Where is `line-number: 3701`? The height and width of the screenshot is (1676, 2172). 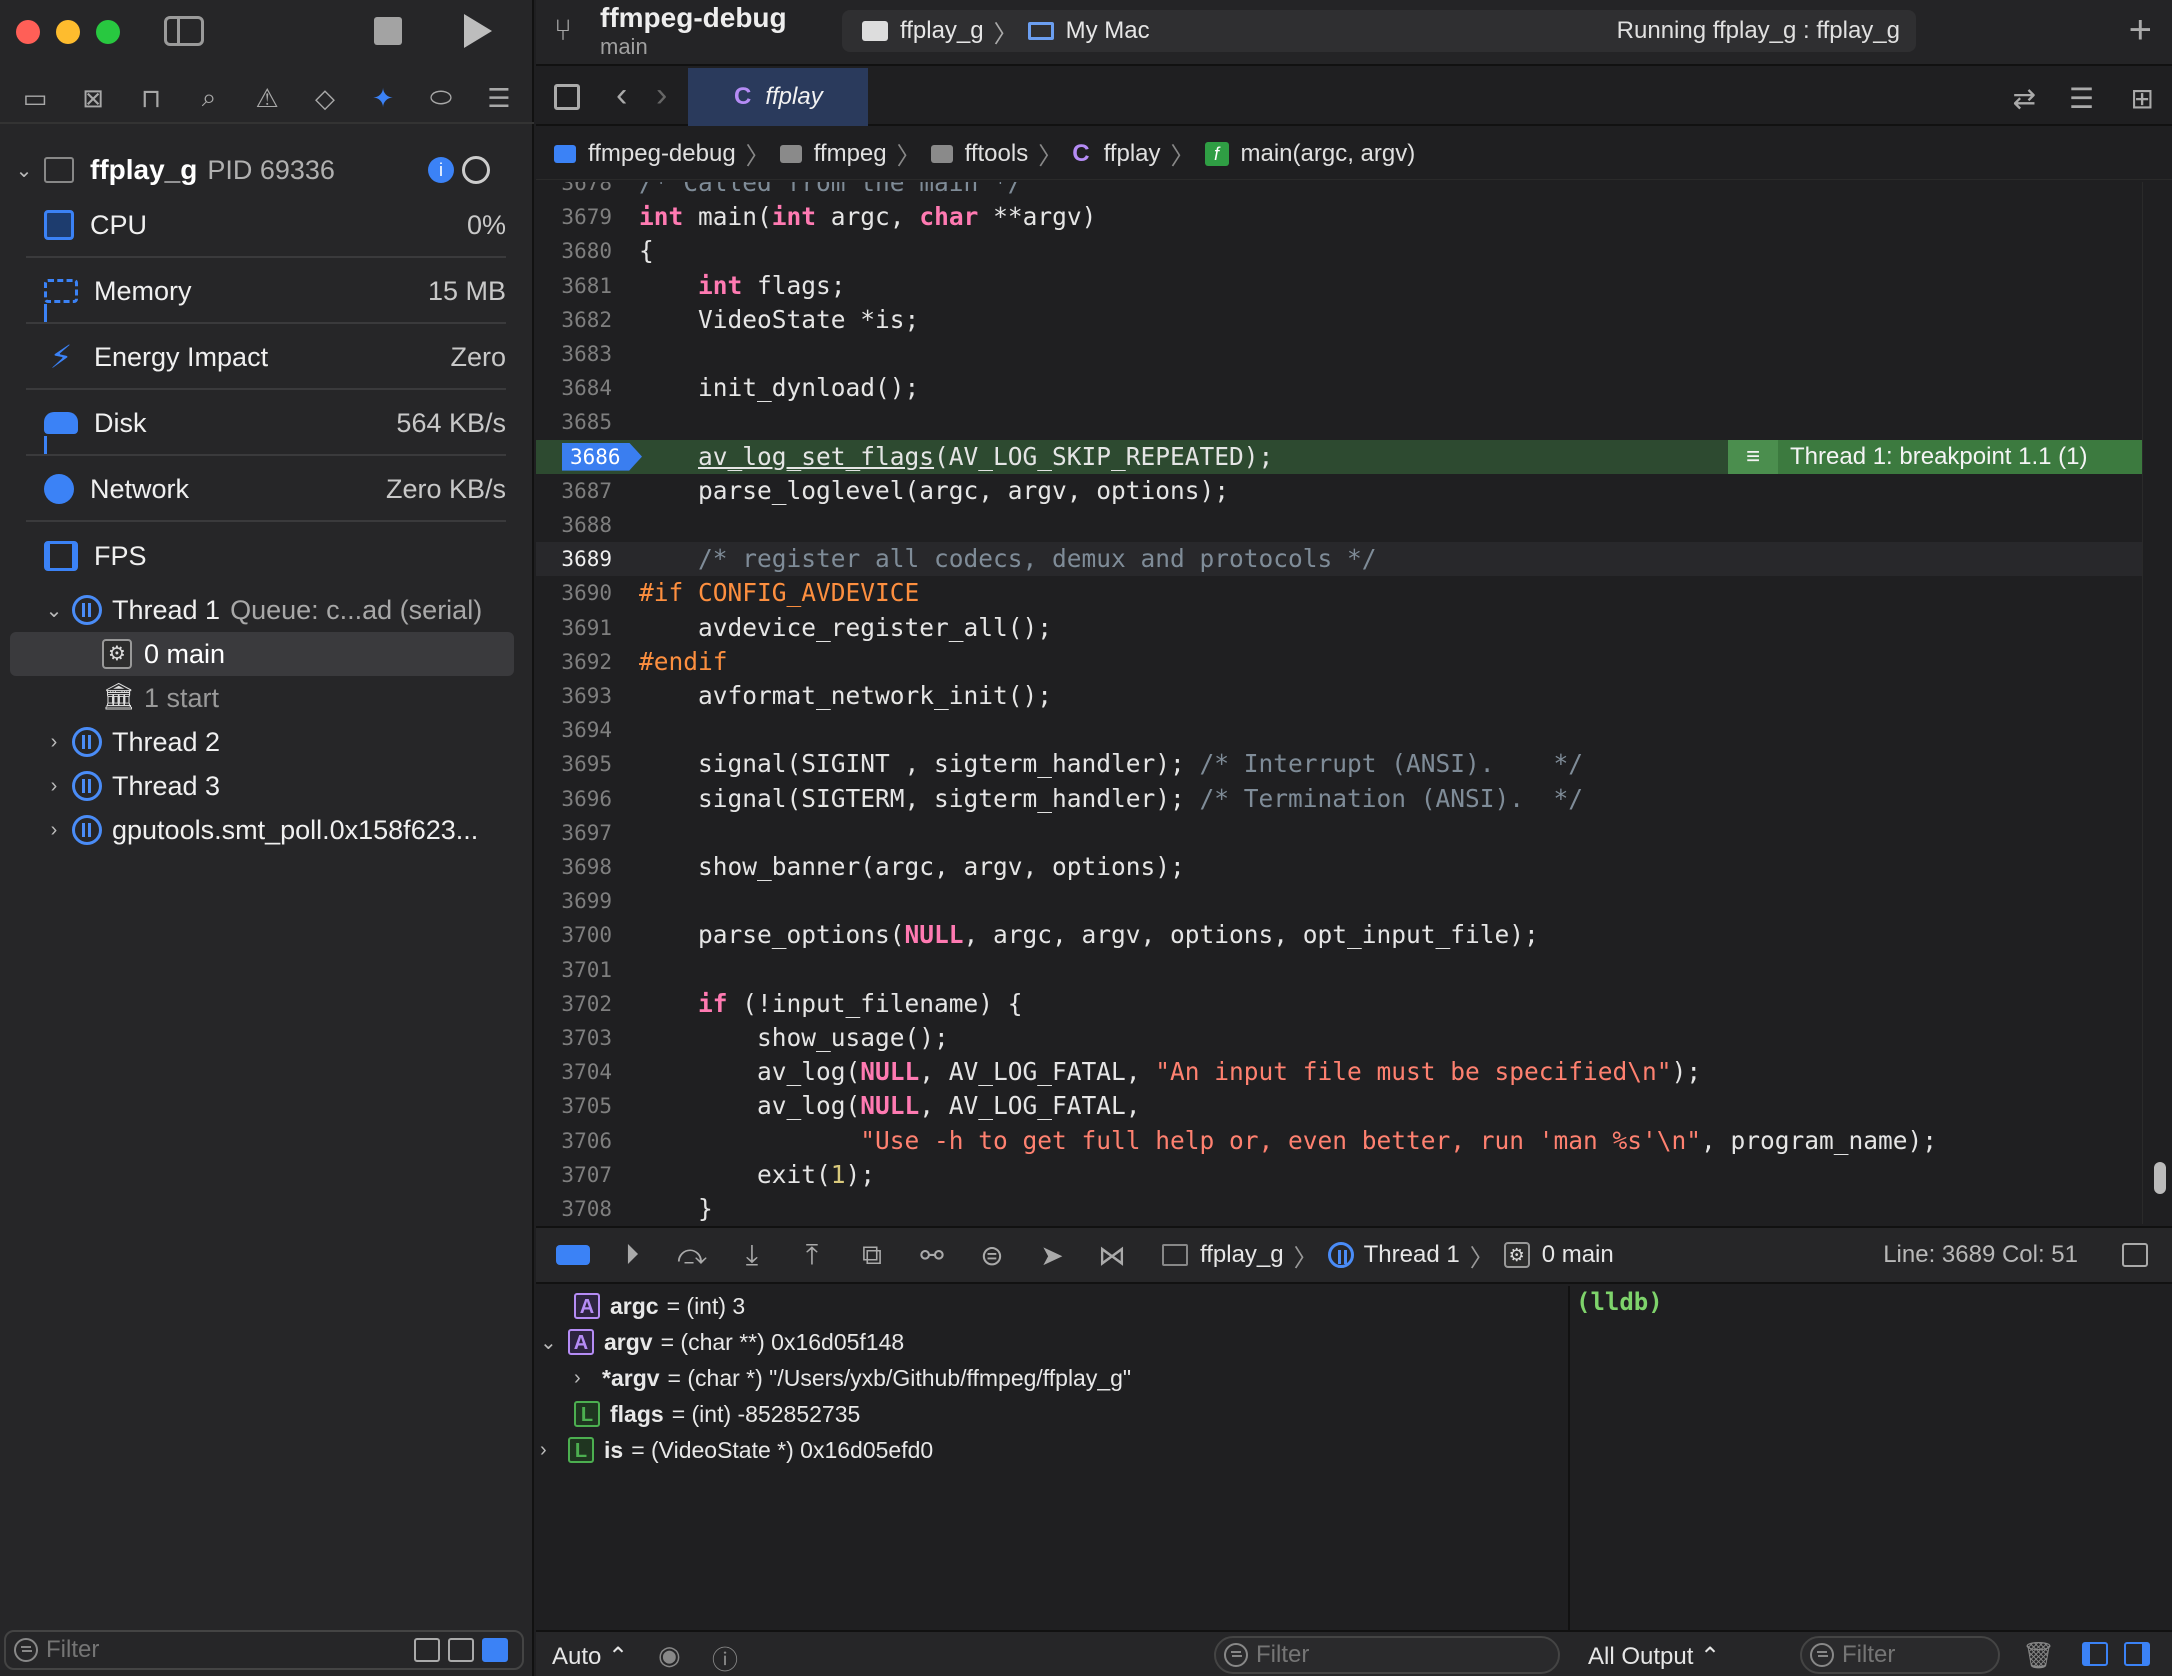
line-number: 3701 is located at coordinates (574, 970).